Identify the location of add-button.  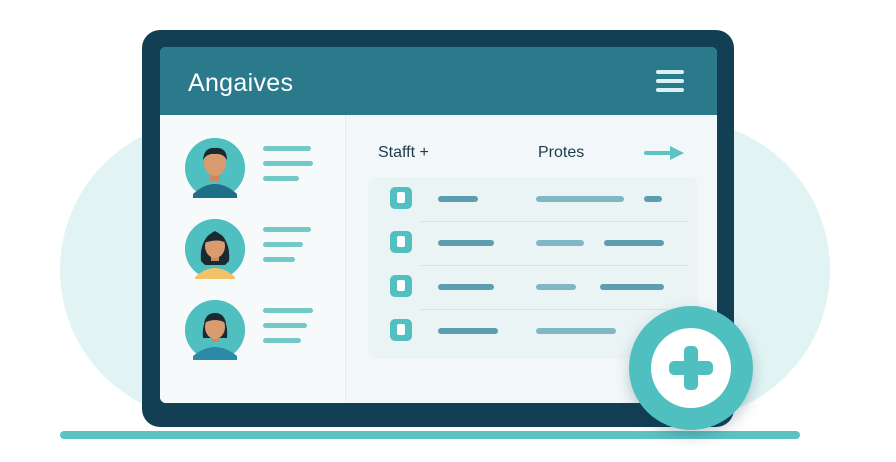
(691, 368).